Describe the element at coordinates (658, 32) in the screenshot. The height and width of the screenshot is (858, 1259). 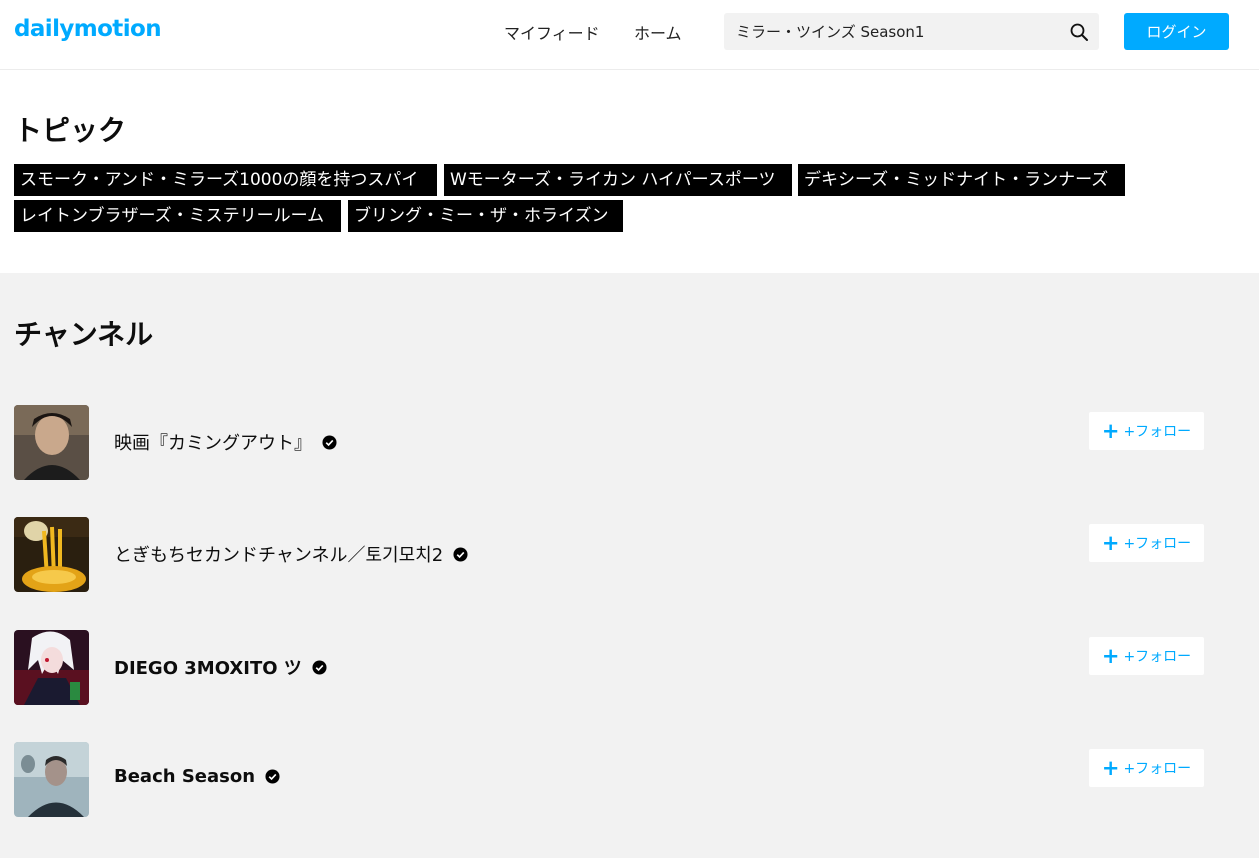
I see `nav-home: ホーム` at that location.